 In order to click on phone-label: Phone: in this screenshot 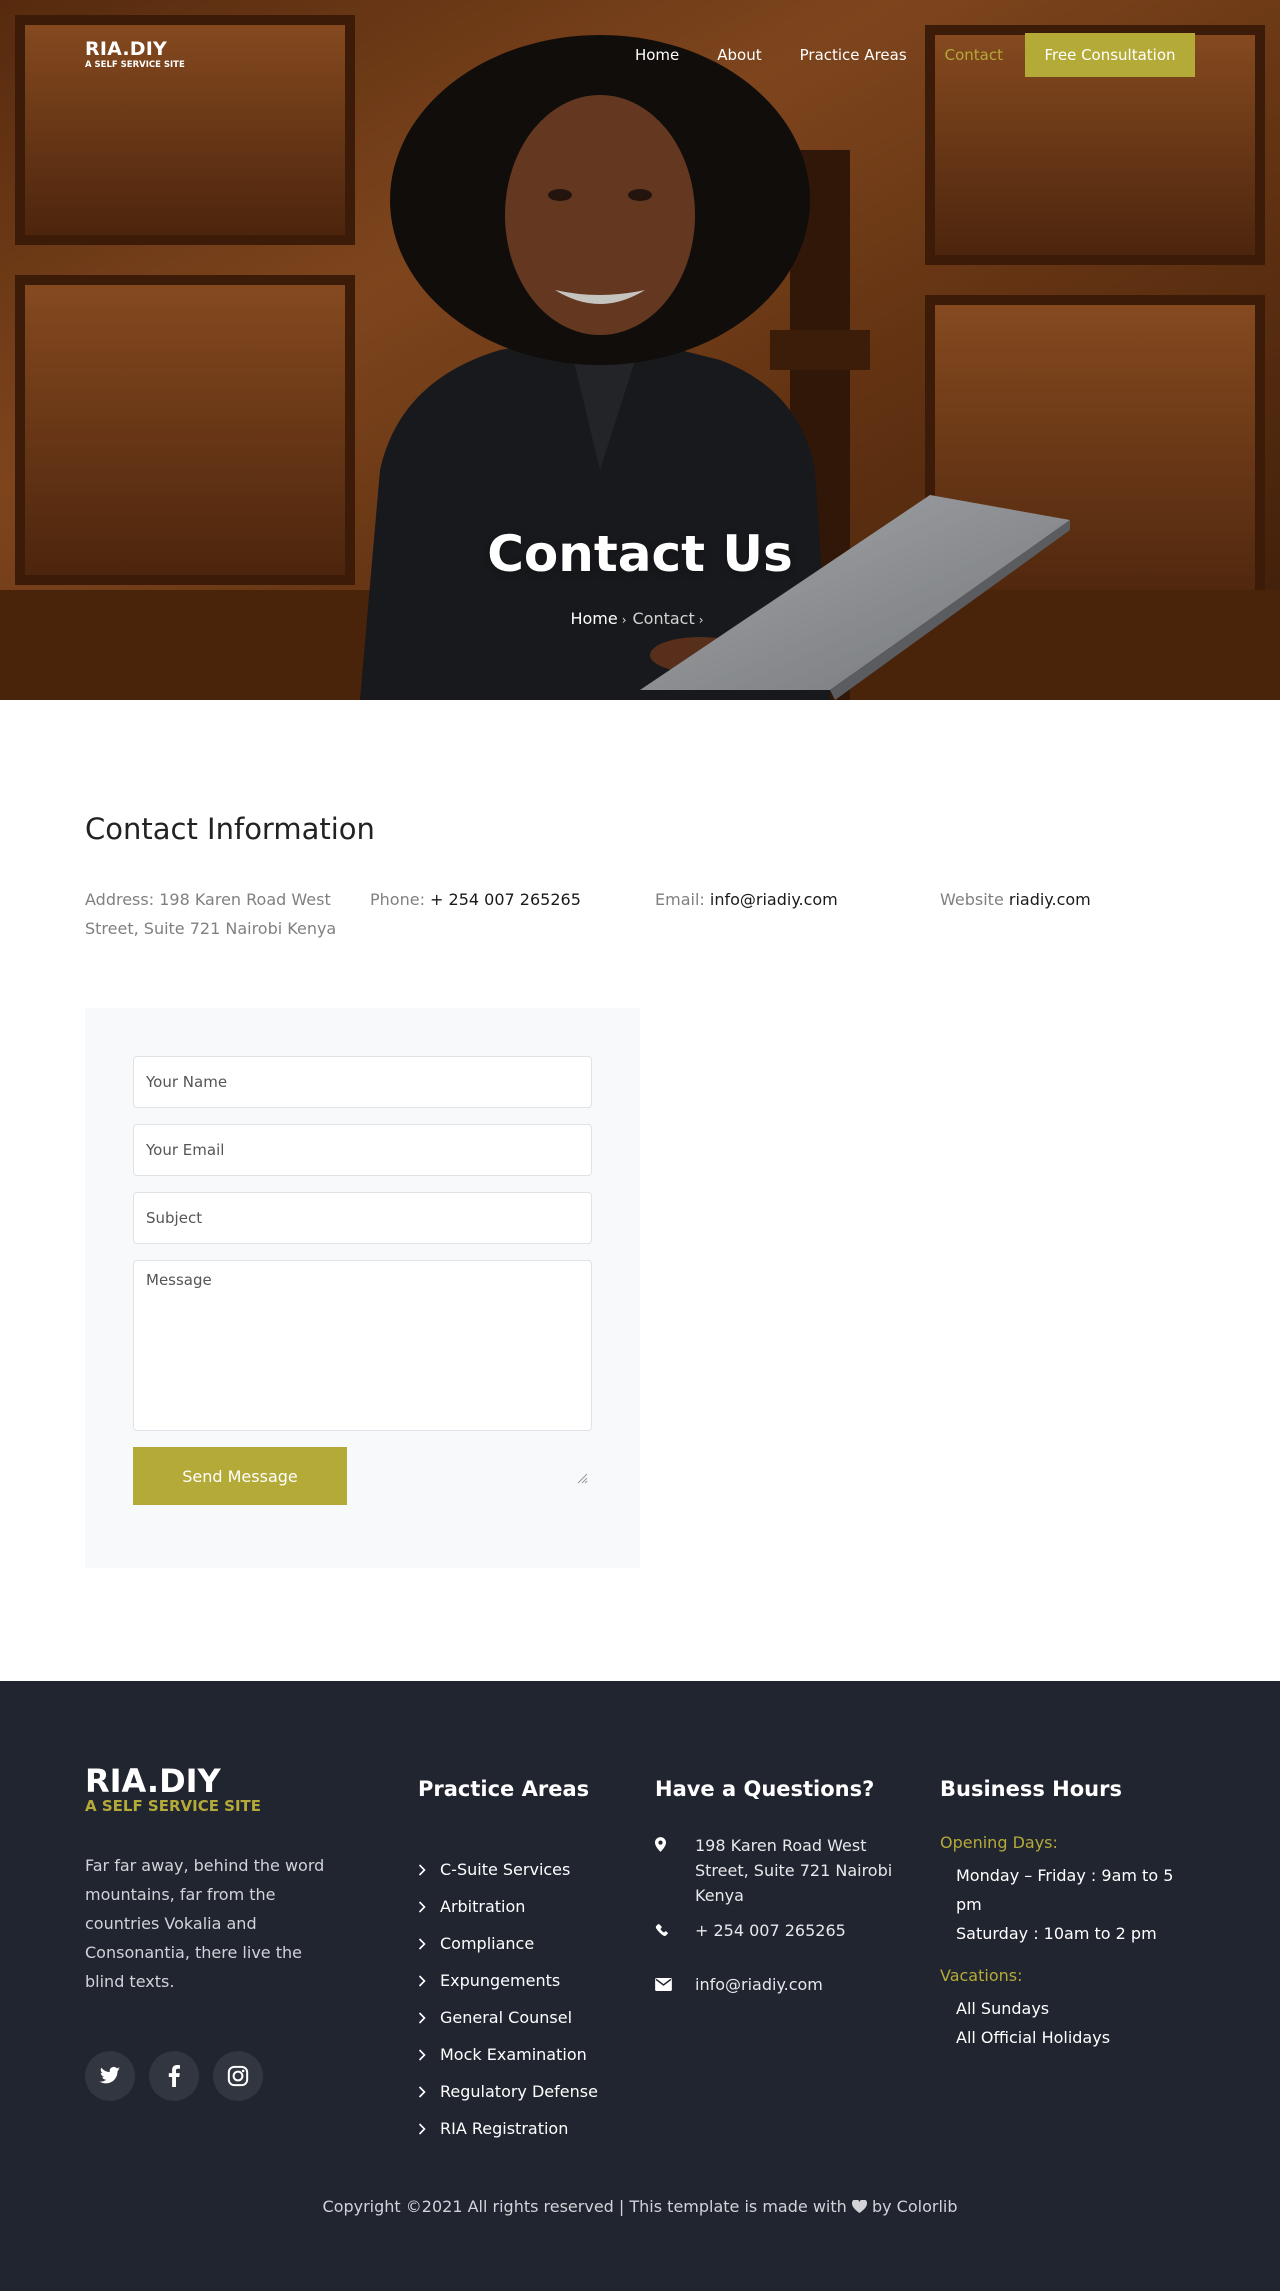, I will do `click(397, 899)`.